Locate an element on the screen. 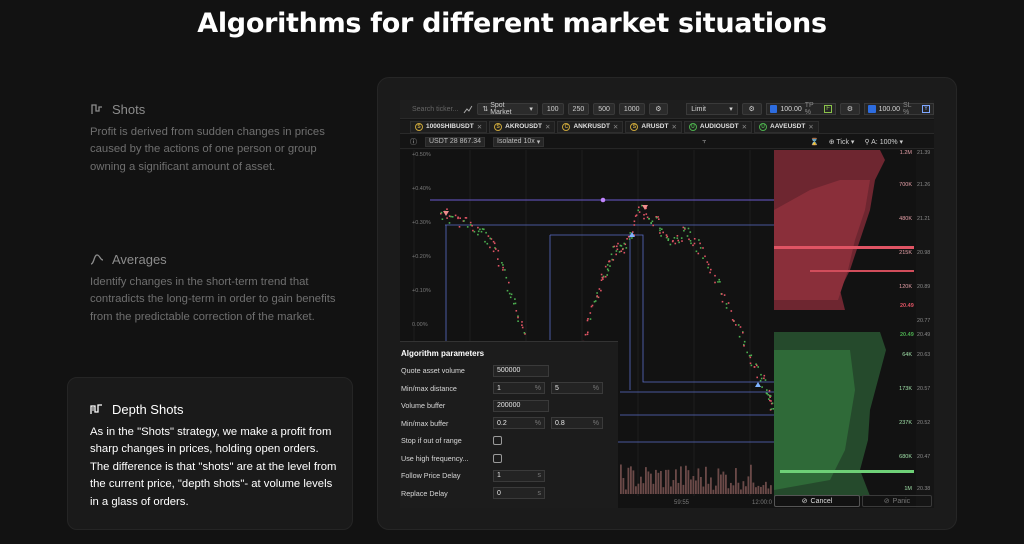  chart-type-icon is located at coordinates (468, 109).